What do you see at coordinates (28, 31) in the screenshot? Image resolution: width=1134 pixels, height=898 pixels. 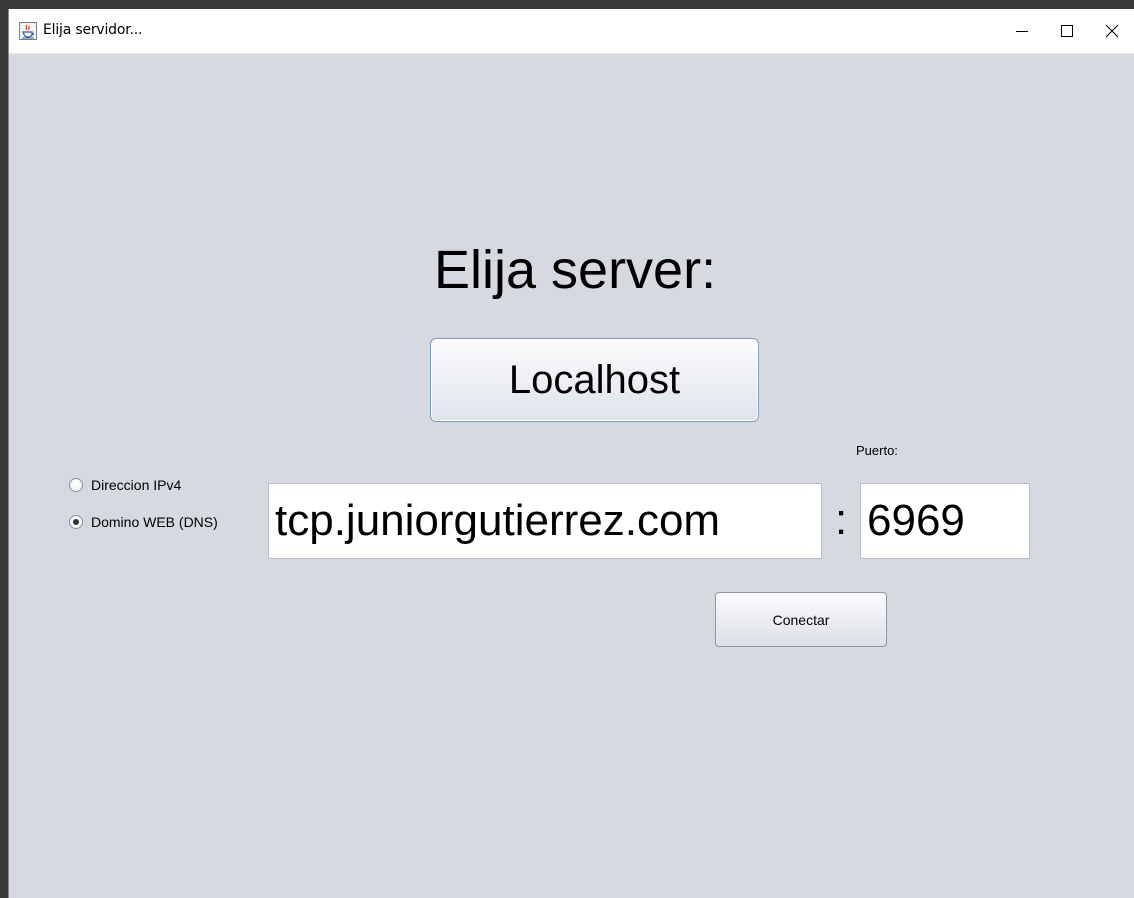 I see `java-app-icon` at bounding box center [28, 31].